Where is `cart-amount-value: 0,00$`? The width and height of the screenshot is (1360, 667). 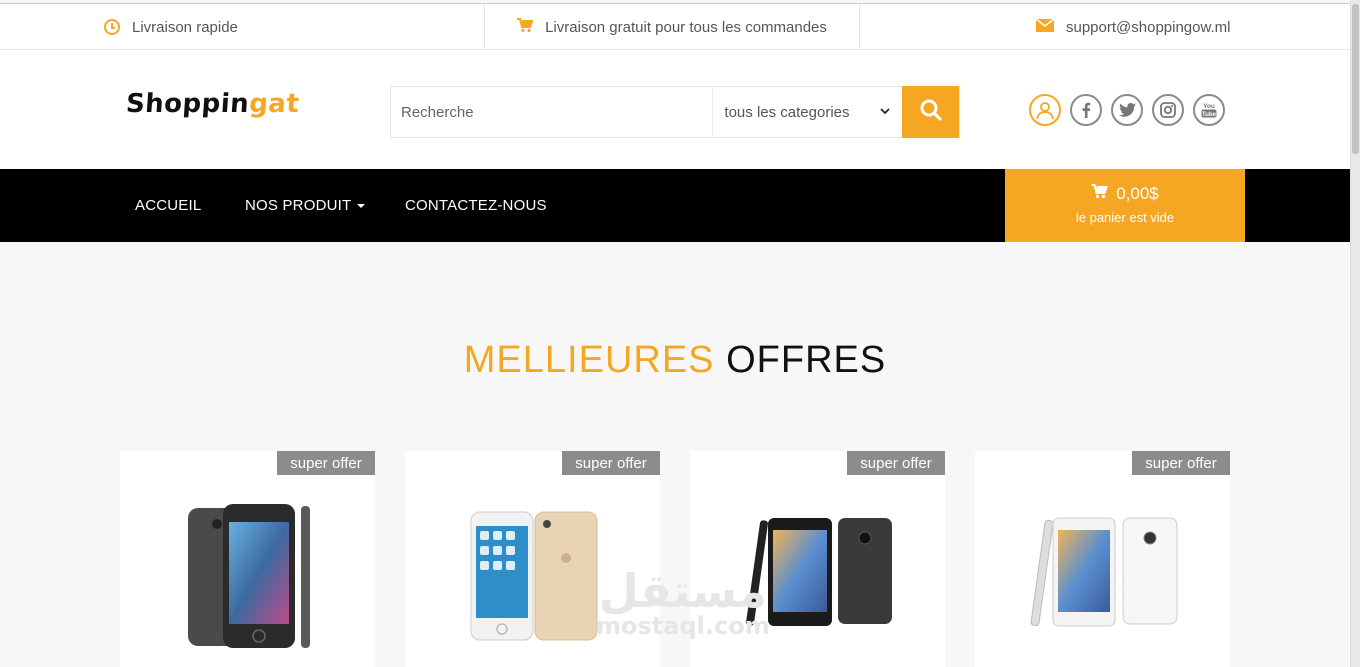 cart-amount-value: 0,00$ is located at coordinates (1137, 193).